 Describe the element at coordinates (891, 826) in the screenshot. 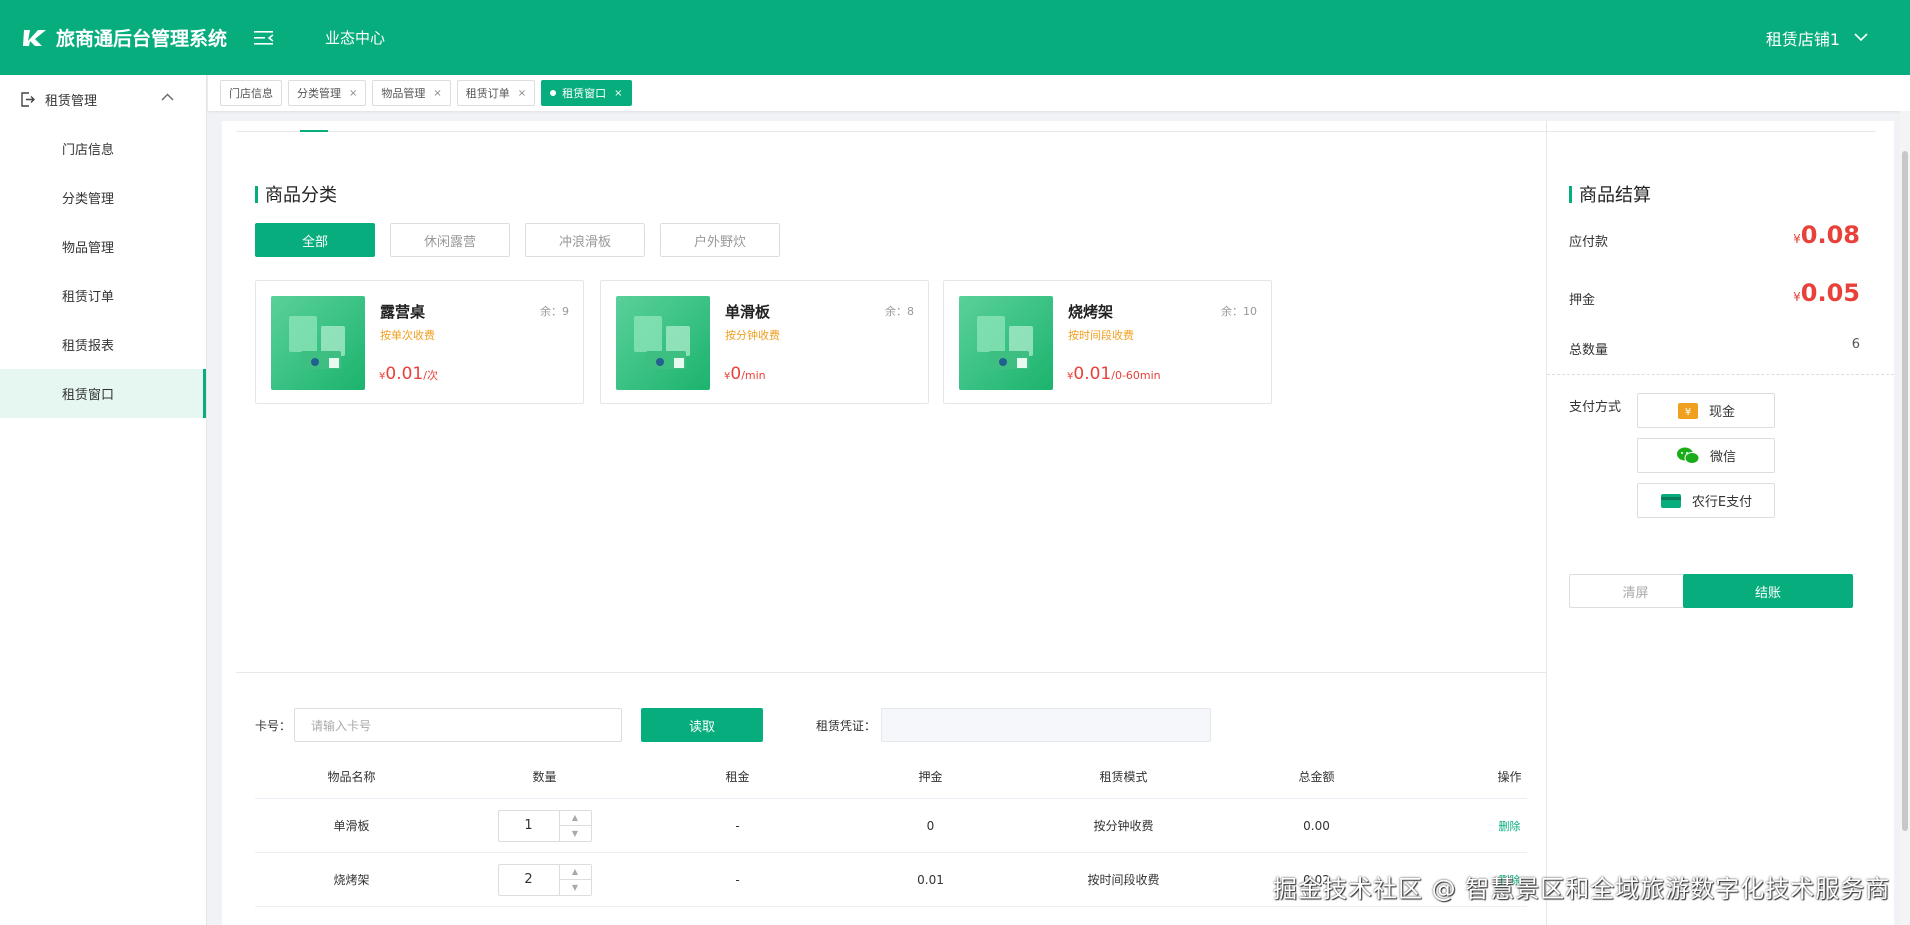

I see `table-row: 单滑板 1 ▲ ▼ - 0 按分钟收费 0.00 删除` at that location.